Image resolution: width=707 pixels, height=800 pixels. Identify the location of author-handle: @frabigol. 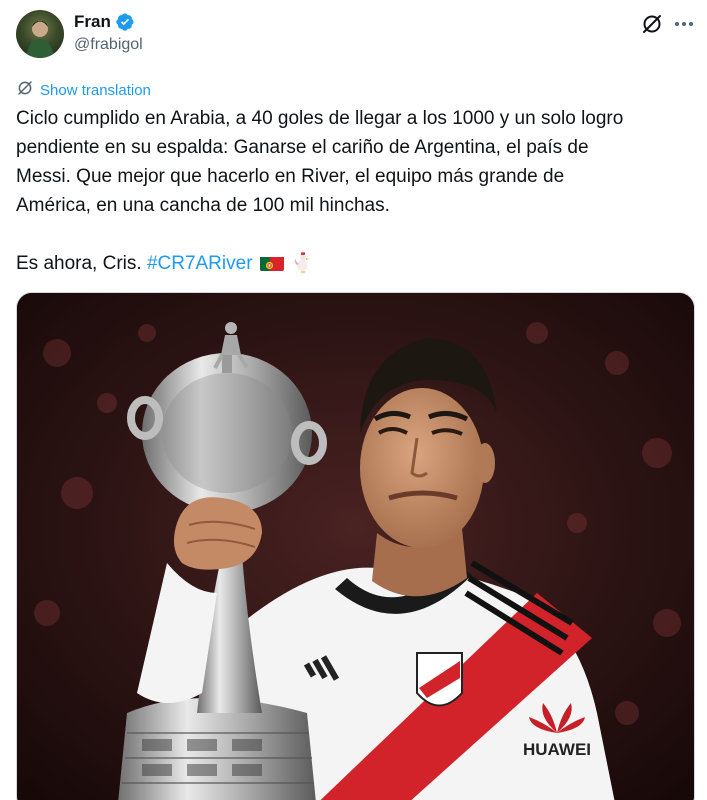
(108, 45).